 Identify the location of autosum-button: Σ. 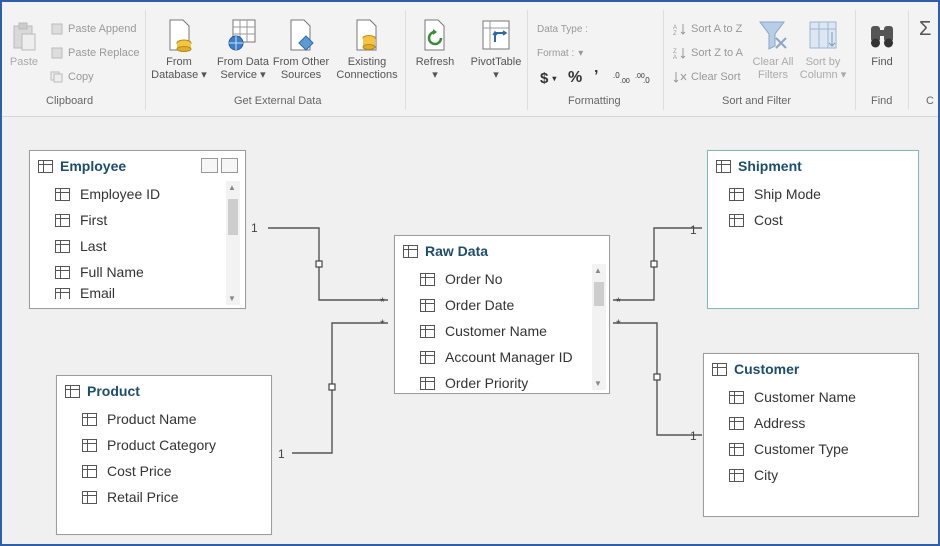
(925, 29).